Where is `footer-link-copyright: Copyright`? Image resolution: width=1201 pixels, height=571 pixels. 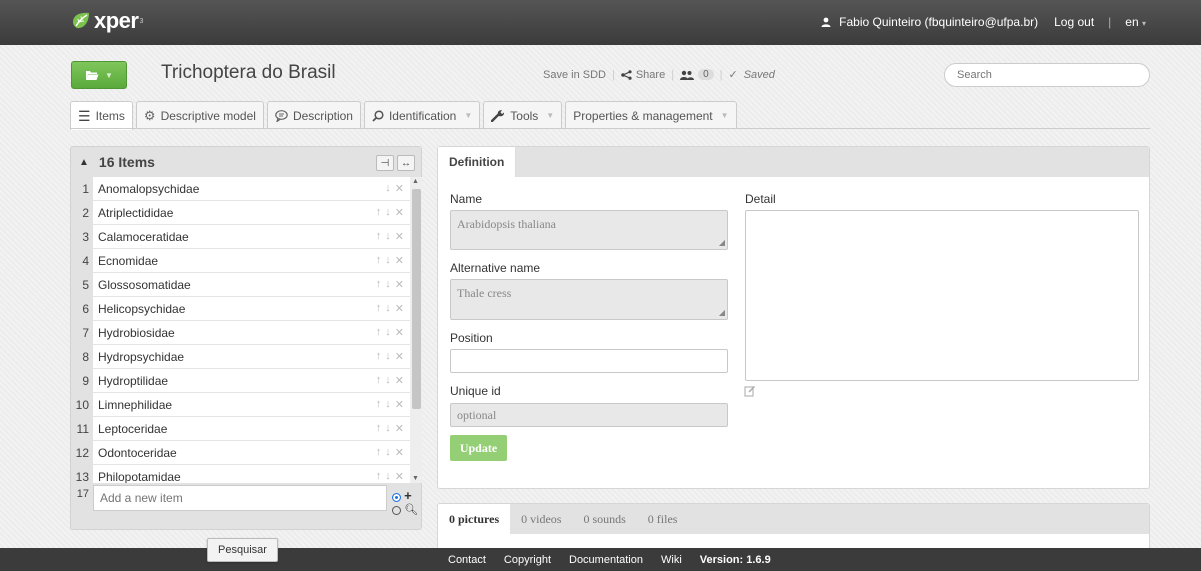
footer-link-copyright: Copyright is located at coordinates (527, 560).